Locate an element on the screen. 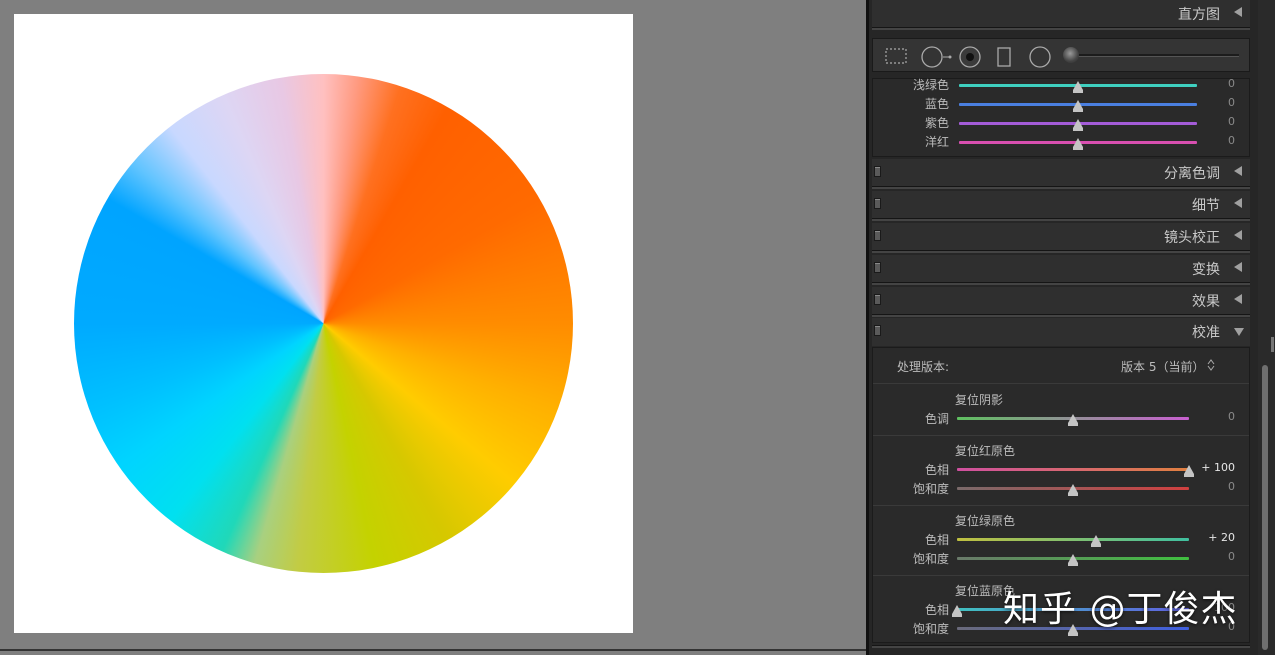  green-hue-slider-value: + 20 is located at coordinates (1215, 537).